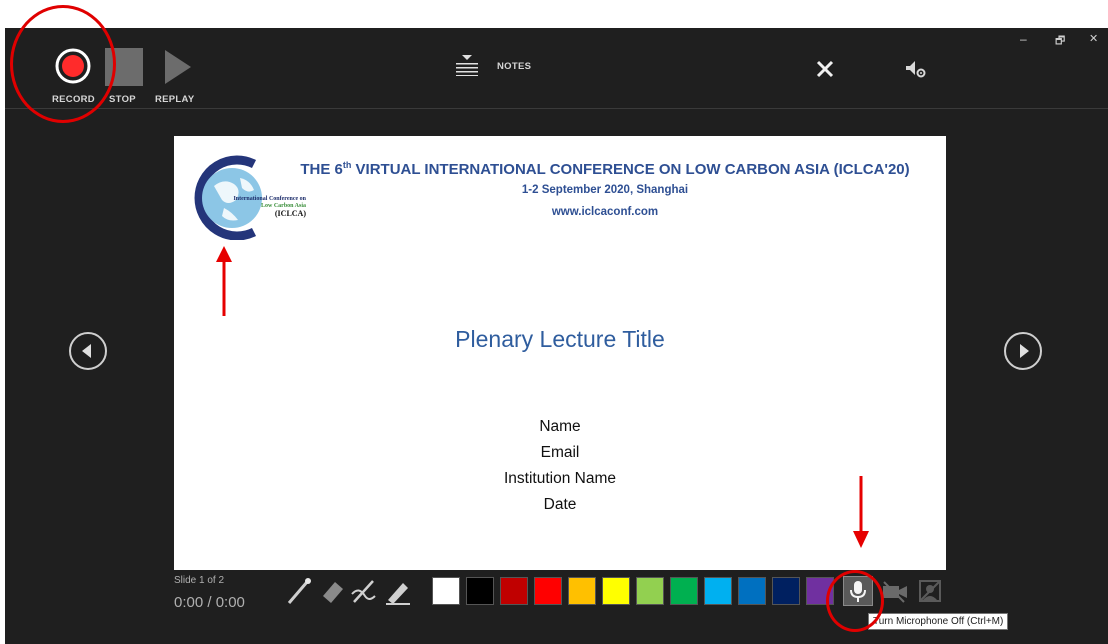 Image resolution: width=1108 pixels, height=644 pixels. I want to click on pen-button, so click(364, 593).